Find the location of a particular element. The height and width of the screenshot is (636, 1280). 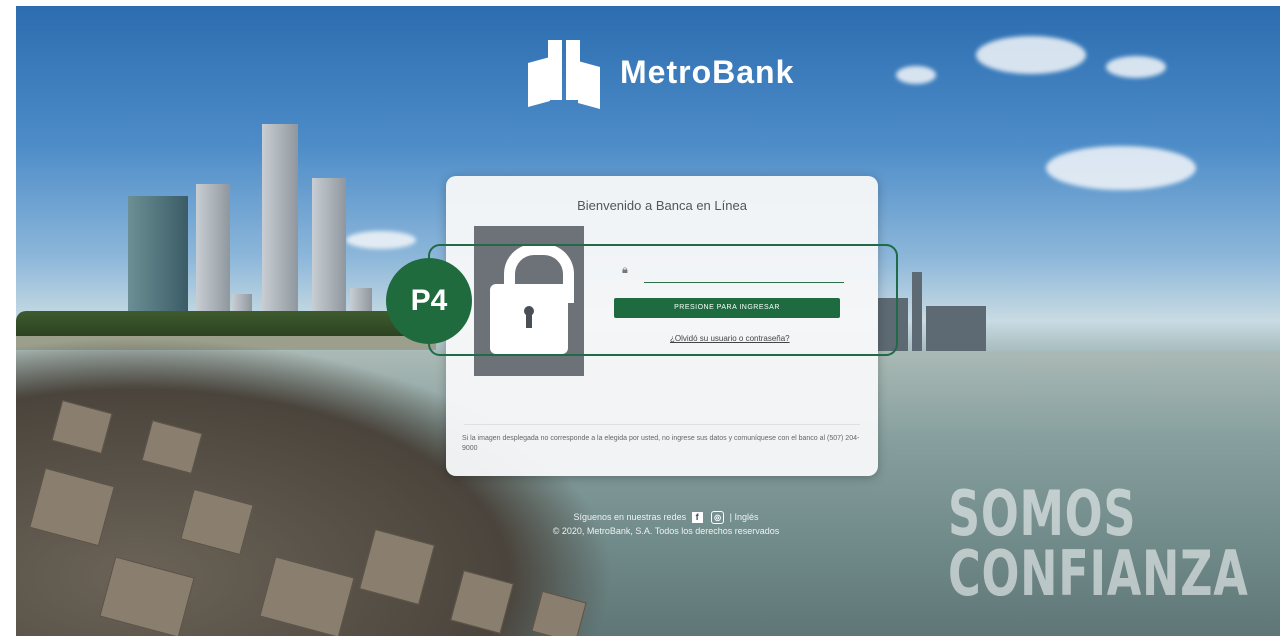

tree-line is located at coordinates (226, 325).